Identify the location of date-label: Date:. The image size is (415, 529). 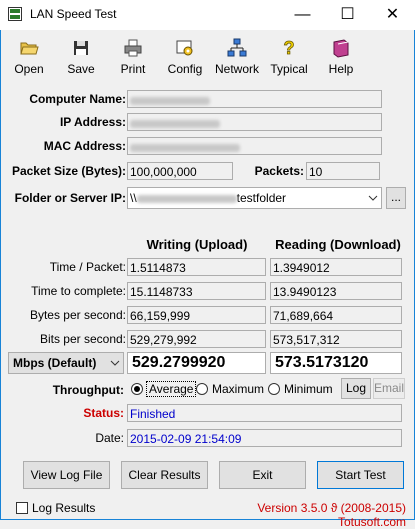
(109, 438).